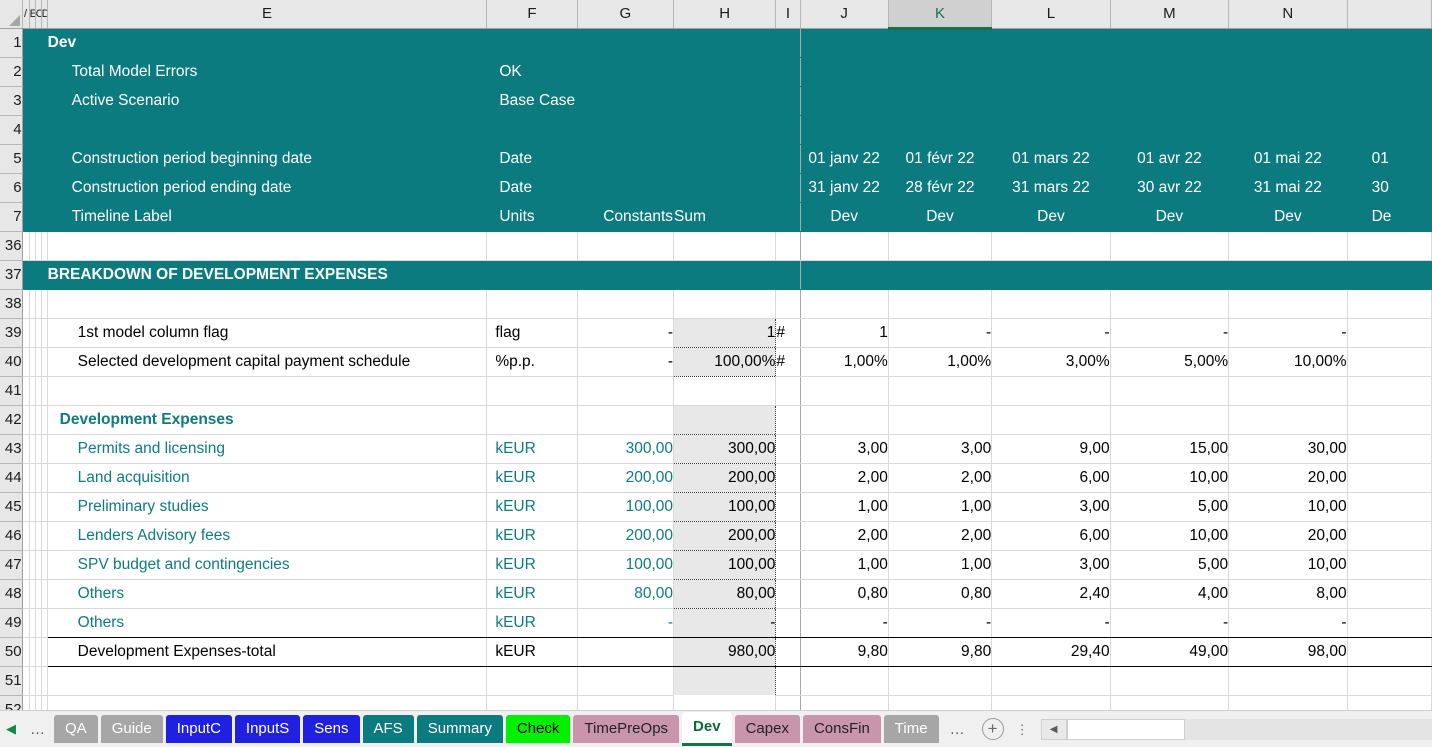  I want to click on cell-h36, so click(725, 246).